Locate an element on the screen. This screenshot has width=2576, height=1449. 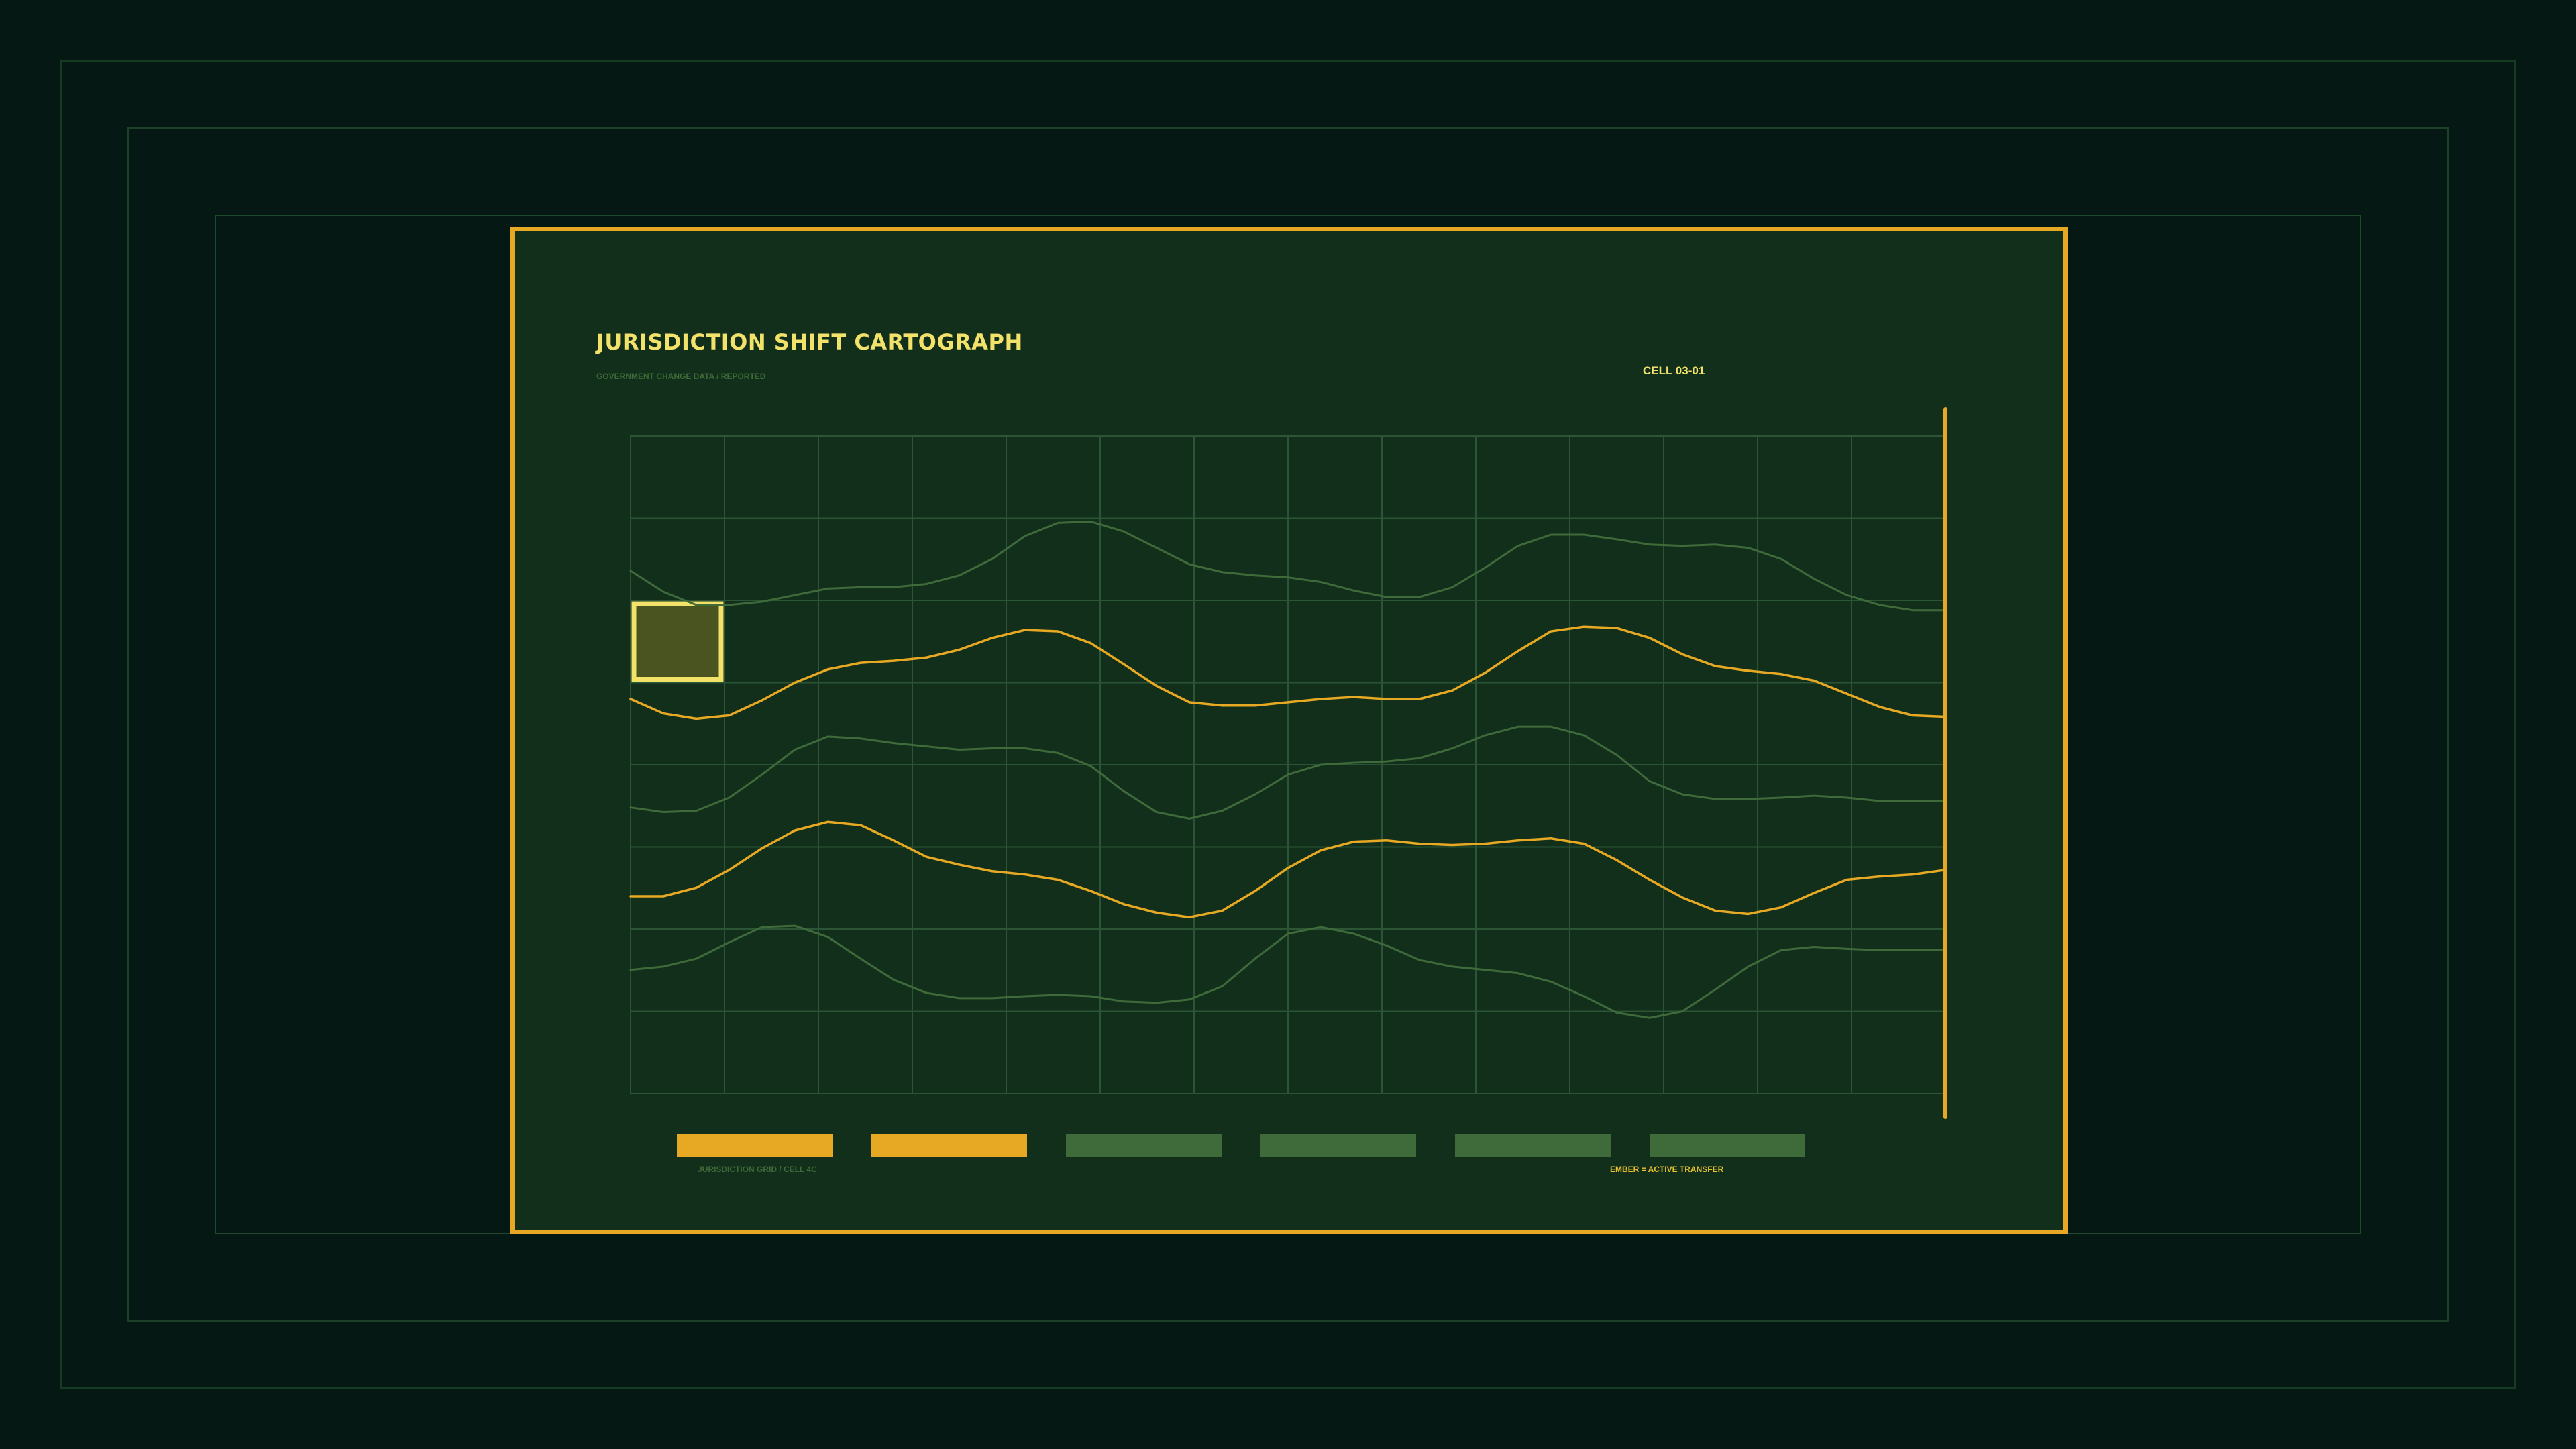
highlight-layer is located at coordinates (677, 641).